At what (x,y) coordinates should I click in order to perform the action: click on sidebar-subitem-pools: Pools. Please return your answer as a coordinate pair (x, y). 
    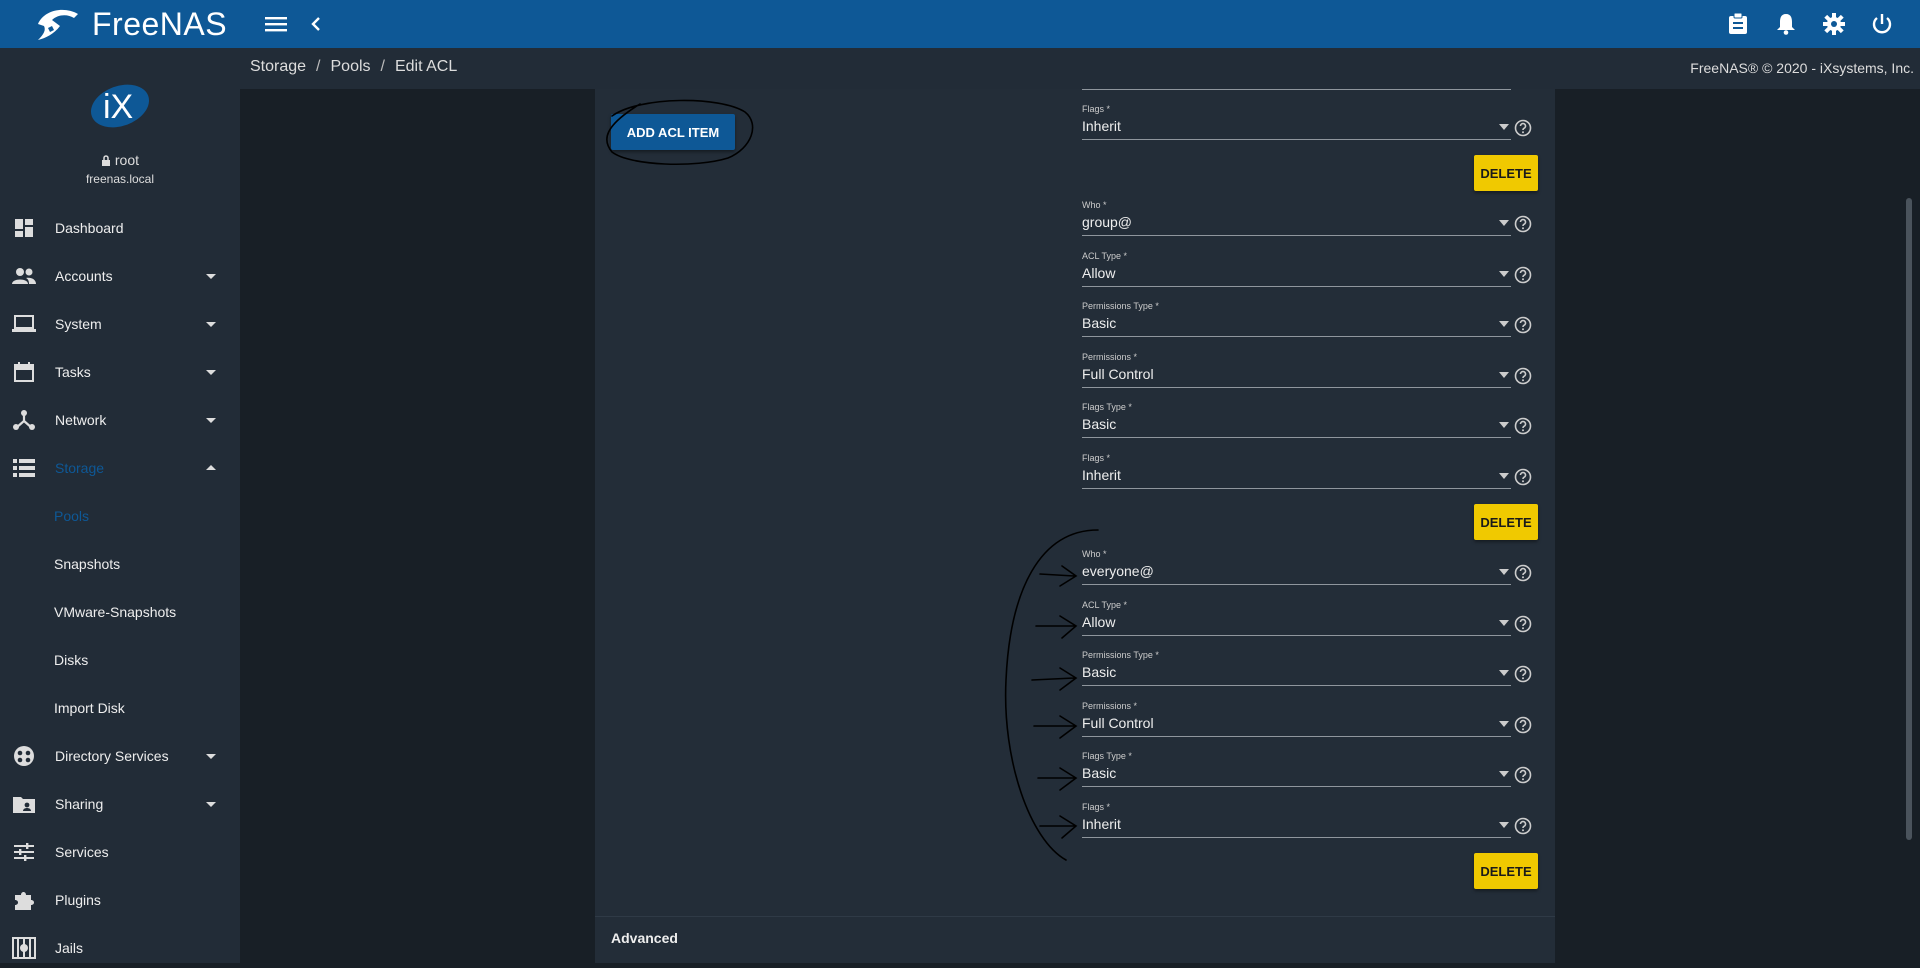
    Looking at the image, I should click on (120, 516).